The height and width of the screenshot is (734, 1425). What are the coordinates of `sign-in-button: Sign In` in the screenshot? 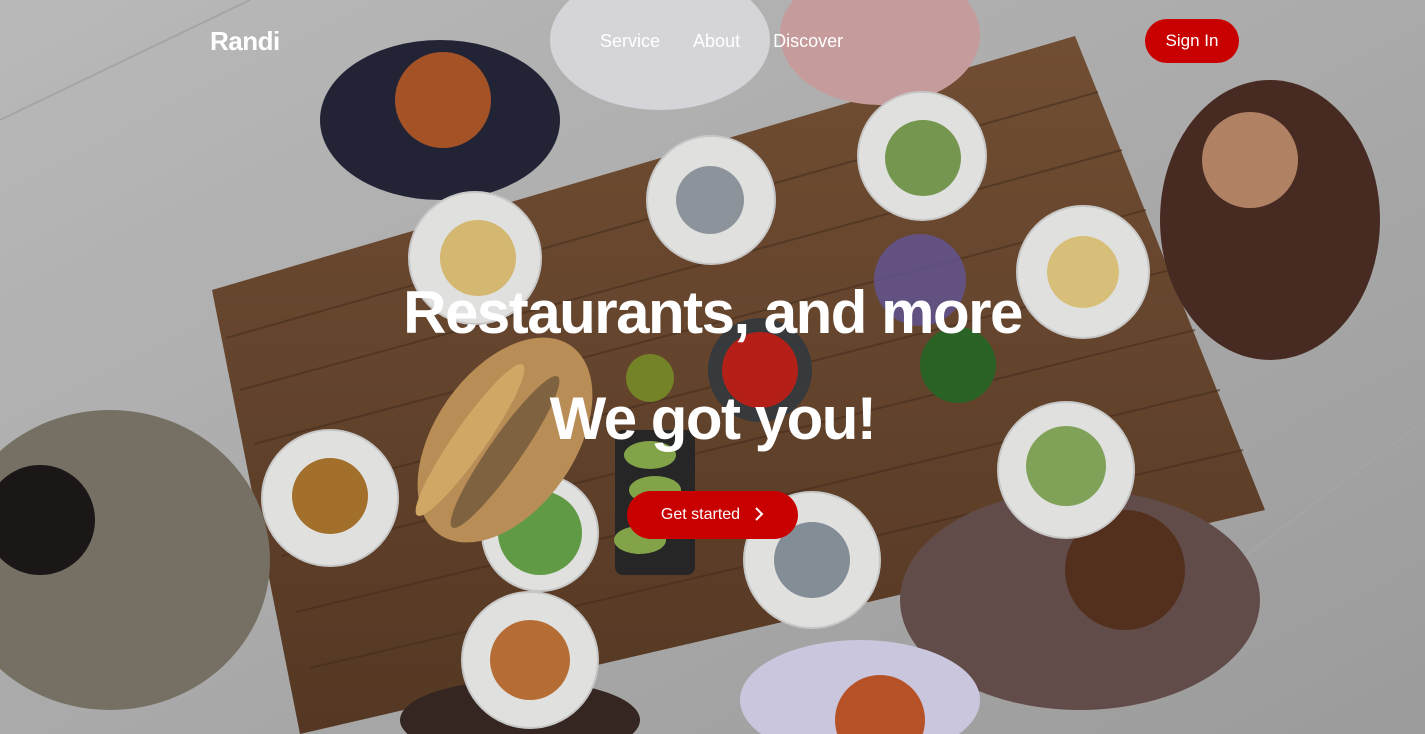 It's located at (1192, 41).